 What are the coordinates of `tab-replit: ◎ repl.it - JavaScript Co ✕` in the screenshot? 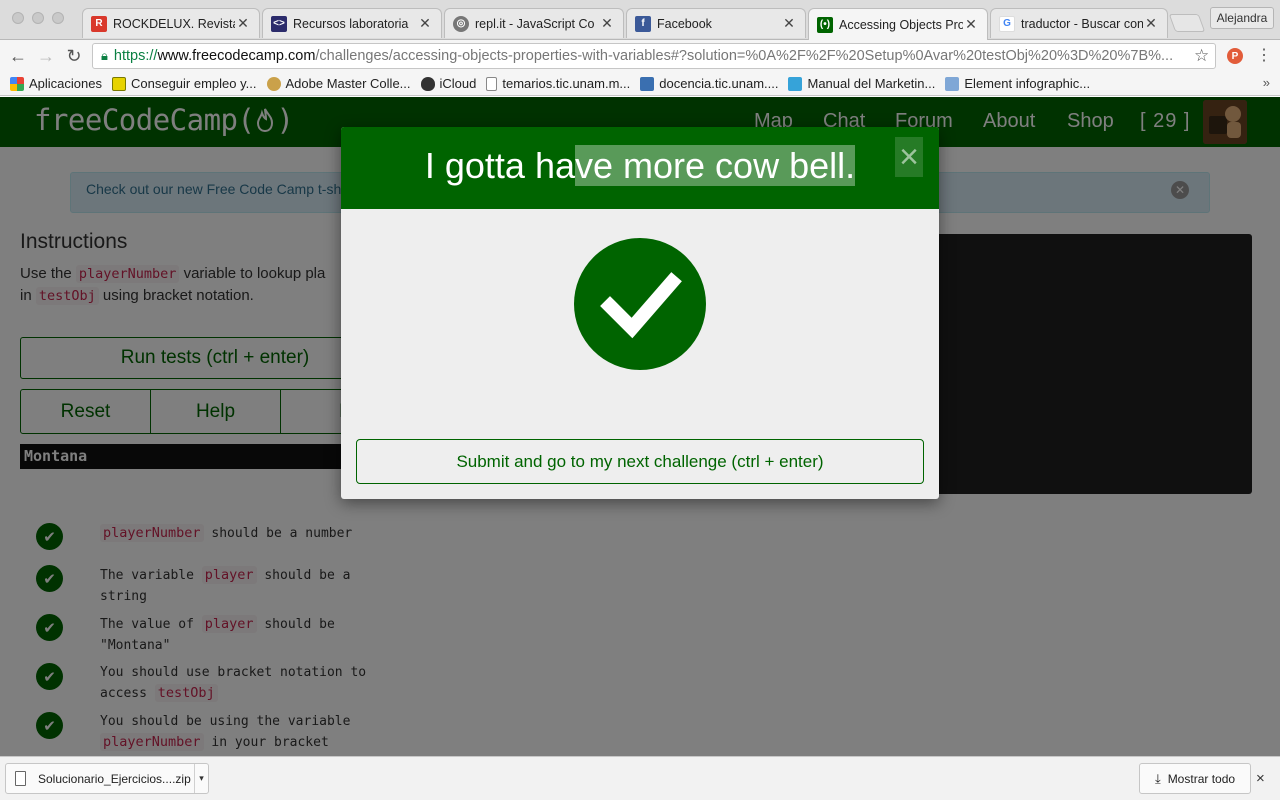 It's located at (534, 23).